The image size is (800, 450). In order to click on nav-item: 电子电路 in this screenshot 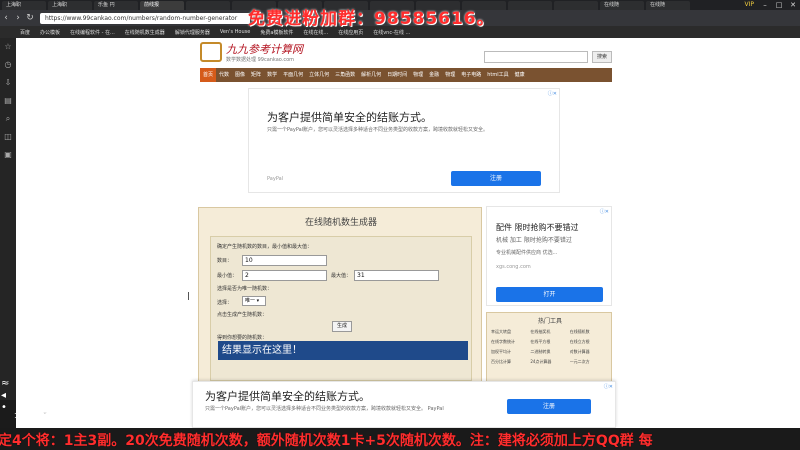, I will do `click(471, 75)`.